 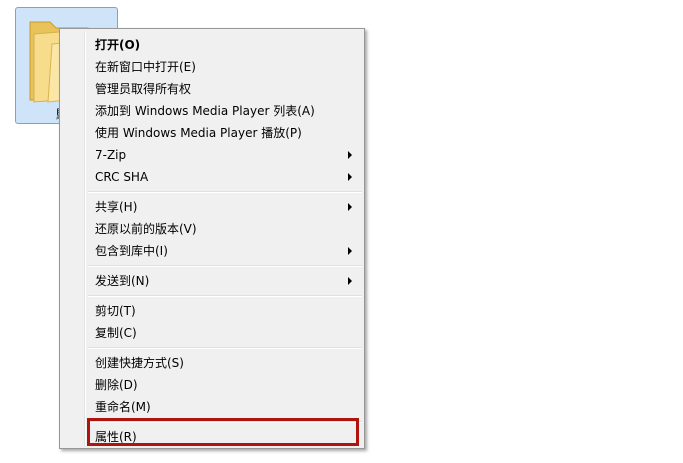 I want to click on menu-item-label: 打开(O), so click(x=118, y=45).